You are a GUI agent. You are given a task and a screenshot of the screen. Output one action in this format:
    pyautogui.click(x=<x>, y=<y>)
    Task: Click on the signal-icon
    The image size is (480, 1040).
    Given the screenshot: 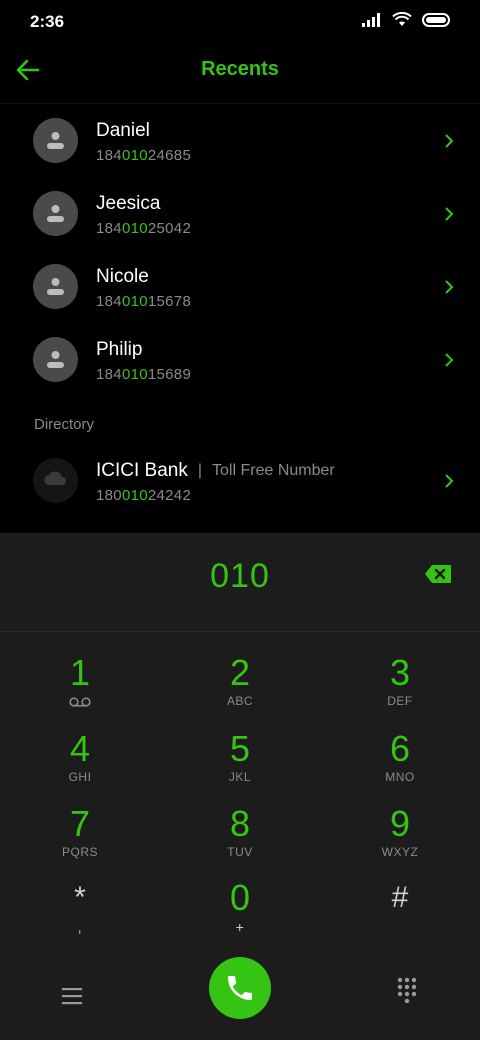 What is the action you would take?
    pyautogui.click(x=371, y=19)
    